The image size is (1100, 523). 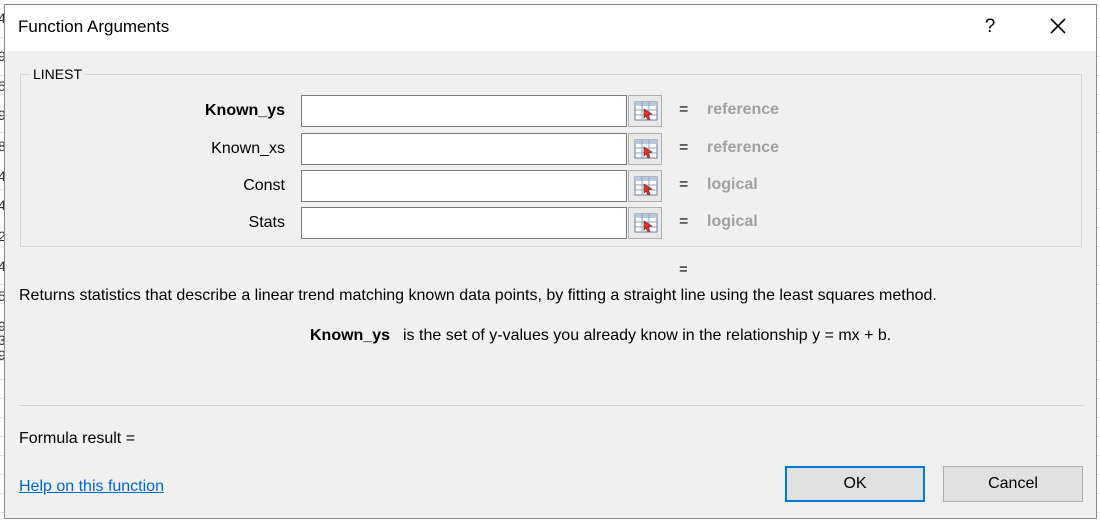 I want to click on argument-row-const: Const = logical, so click(x=551, y=186).